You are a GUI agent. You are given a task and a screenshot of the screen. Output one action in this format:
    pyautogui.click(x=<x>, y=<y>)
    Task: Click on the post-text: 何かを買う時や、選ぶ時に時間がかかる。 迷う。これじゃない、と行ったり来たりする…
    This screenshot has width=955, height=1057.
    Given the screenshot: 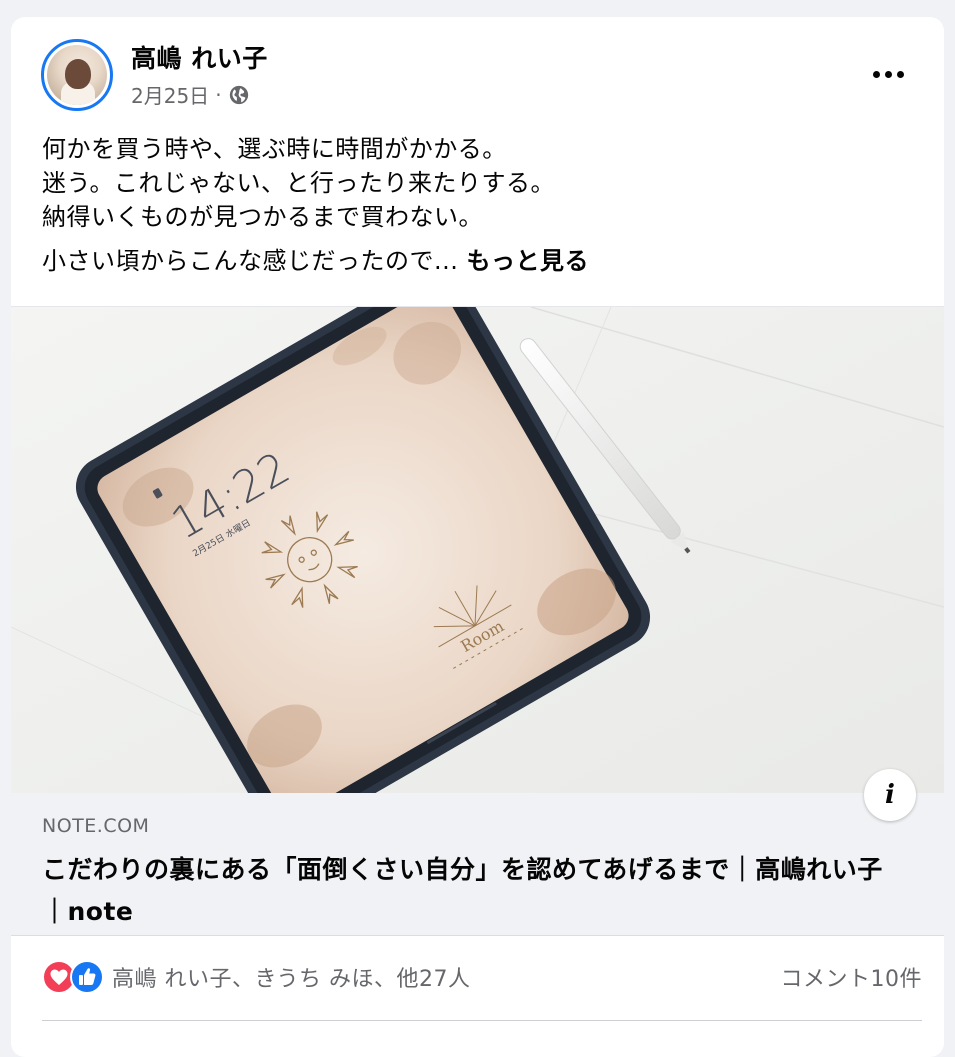 What is the action you would take?
    pyautogui.click(x=482, y=205)
    